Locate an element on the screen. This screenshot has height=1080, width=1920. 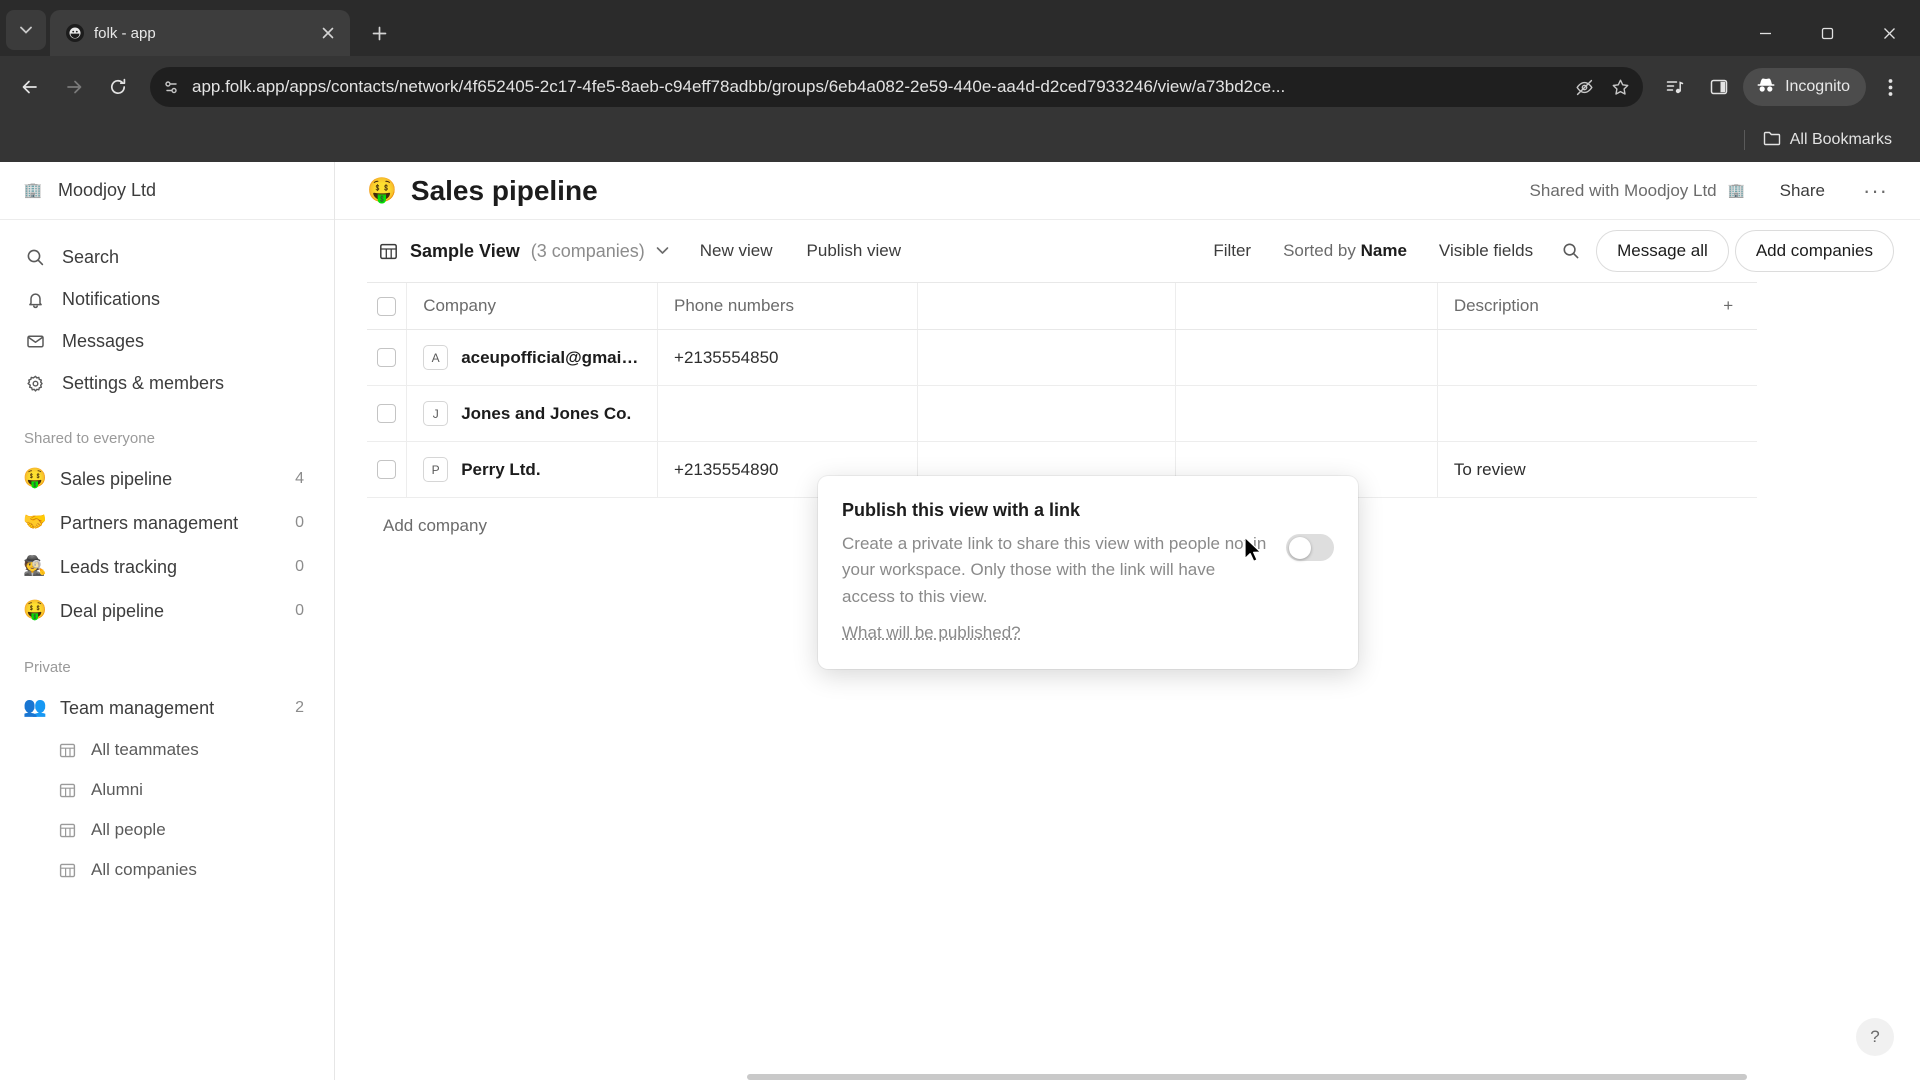
eye-off-icon is located at coordinates (1584, 87).